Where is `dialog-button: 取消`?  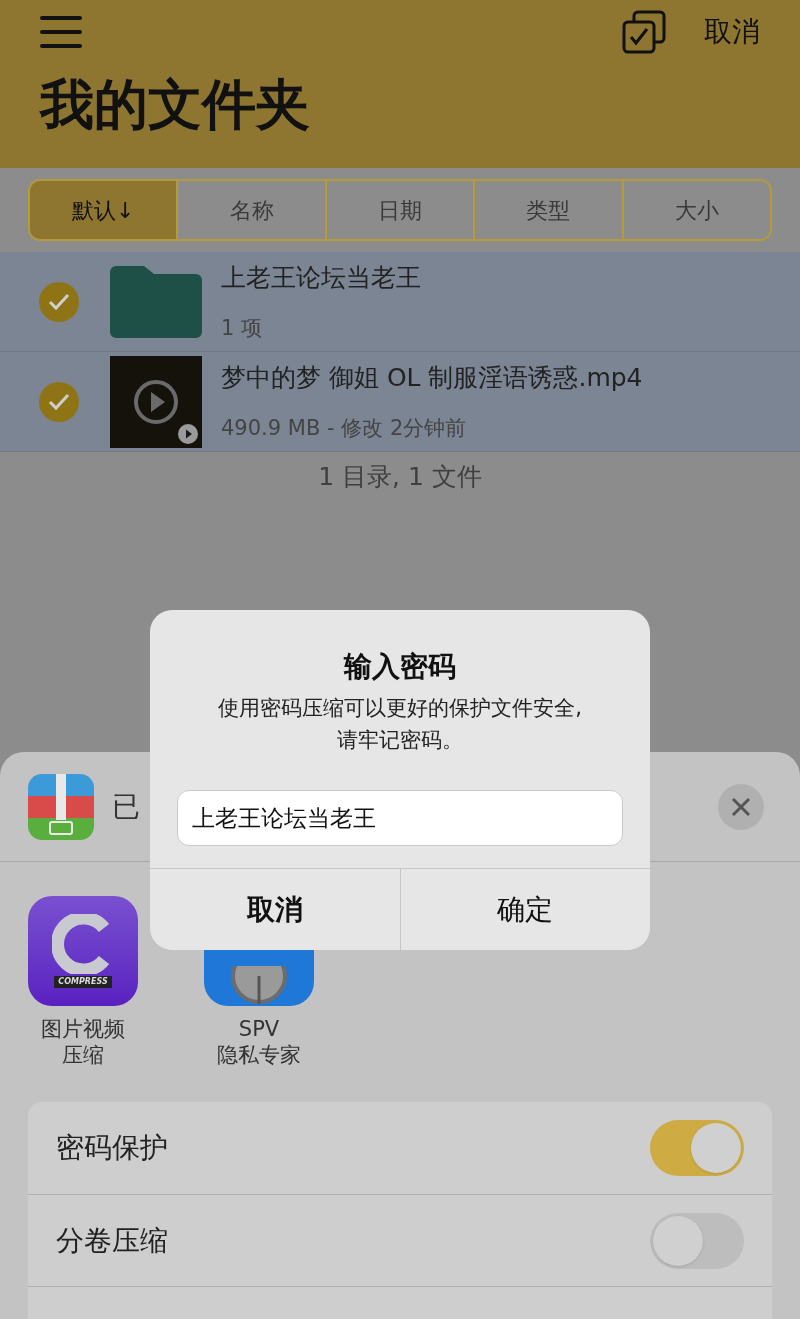 dialog-button: 取消 is located at coordinates (275, 909).